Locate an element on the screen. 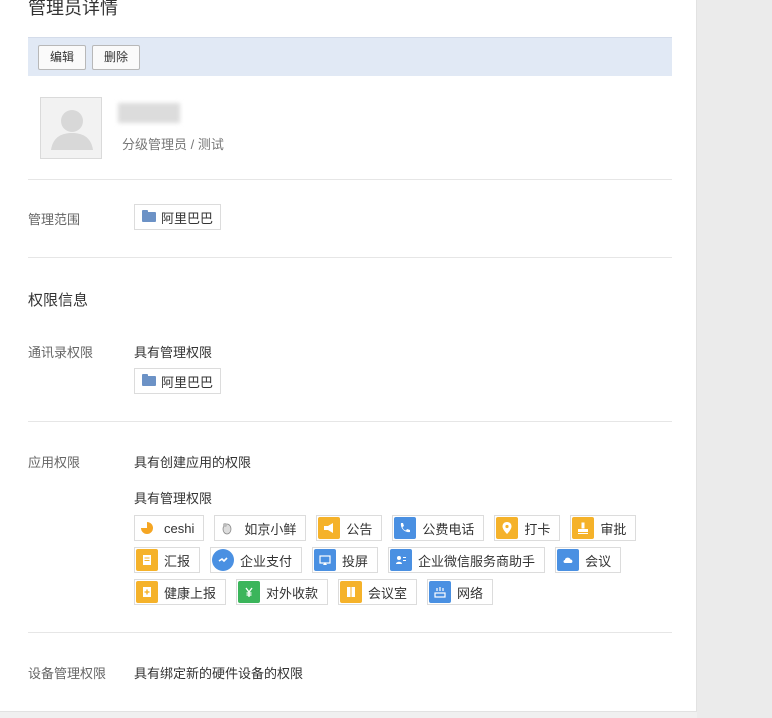 The width and height of the screenshot is (772, 718). app-name: 公告 is located at coordinates (359, 529).